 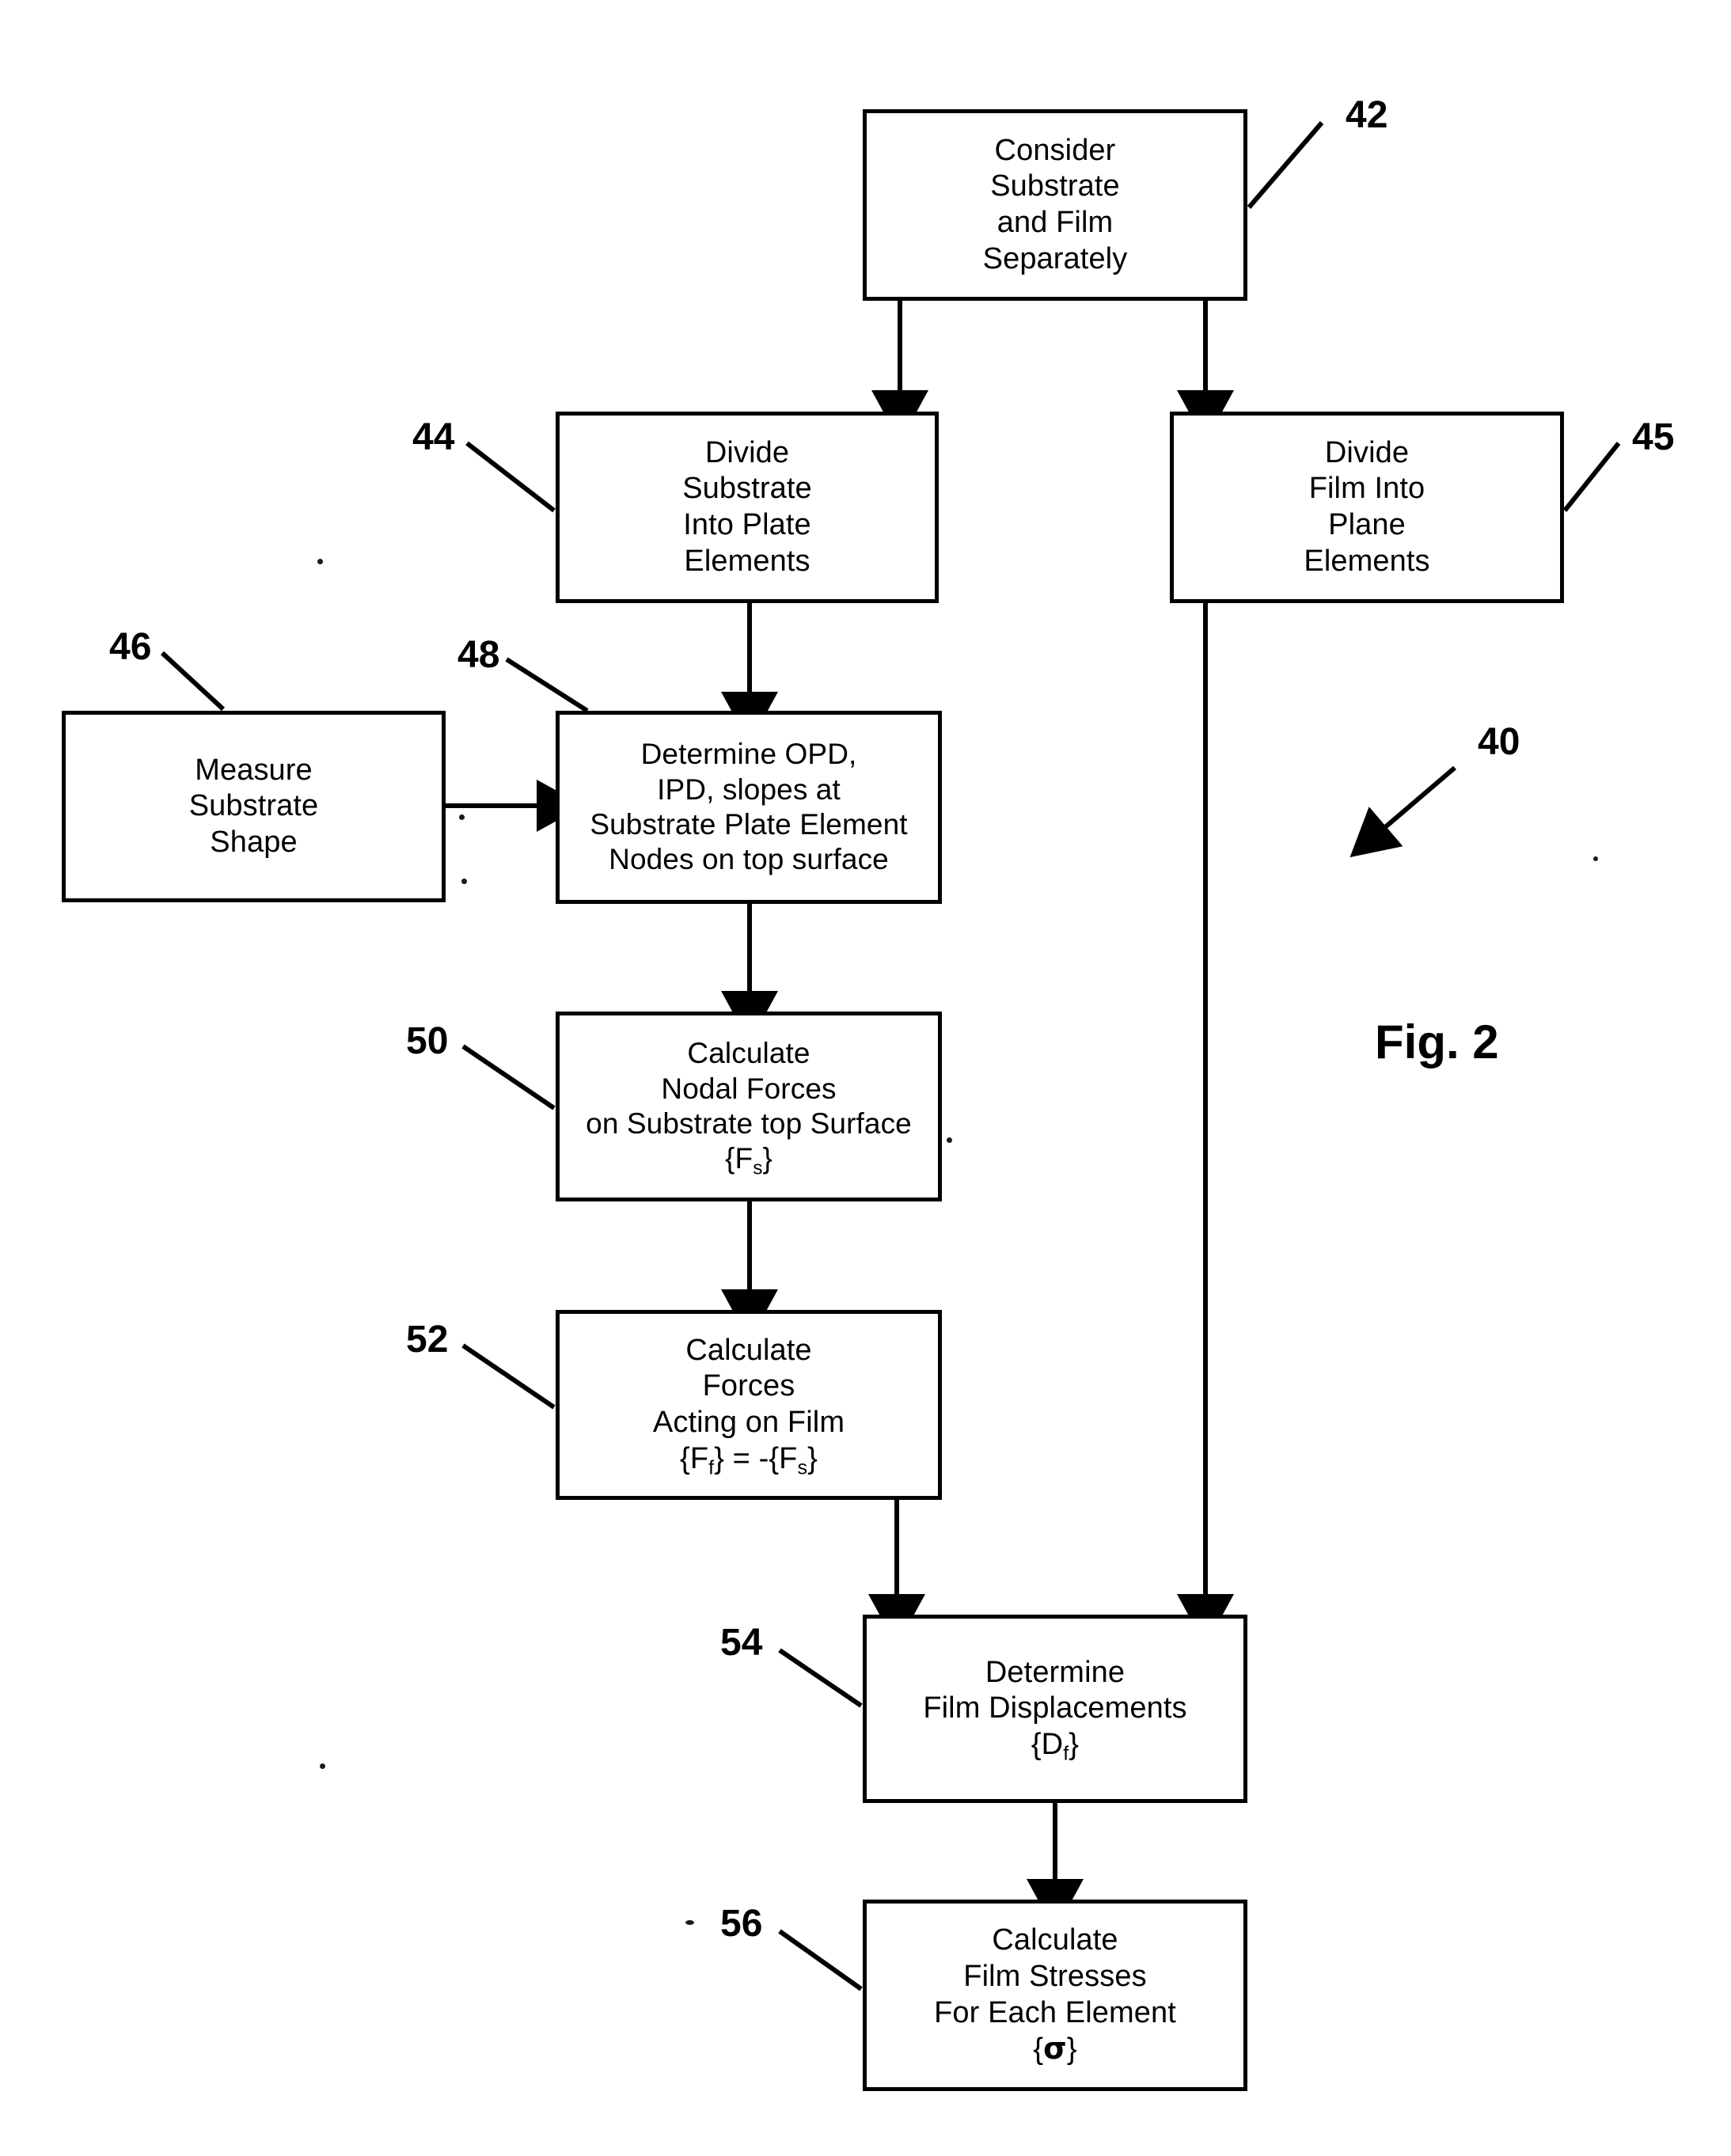 I want to click on leader-40-arrow, so click(x=1402, y=811).